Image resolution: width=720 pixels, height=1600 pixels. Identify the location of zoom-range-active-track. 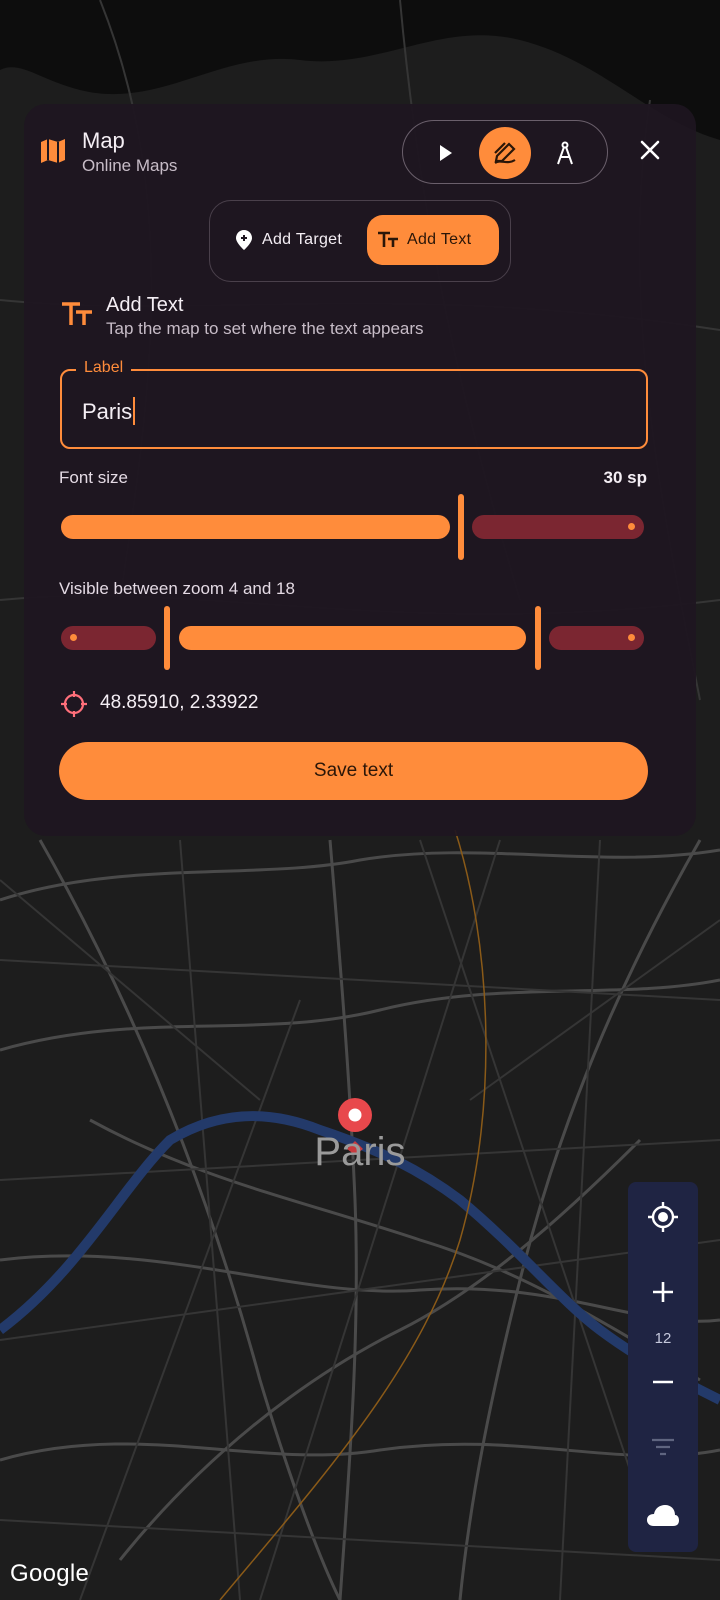
(352, 638).